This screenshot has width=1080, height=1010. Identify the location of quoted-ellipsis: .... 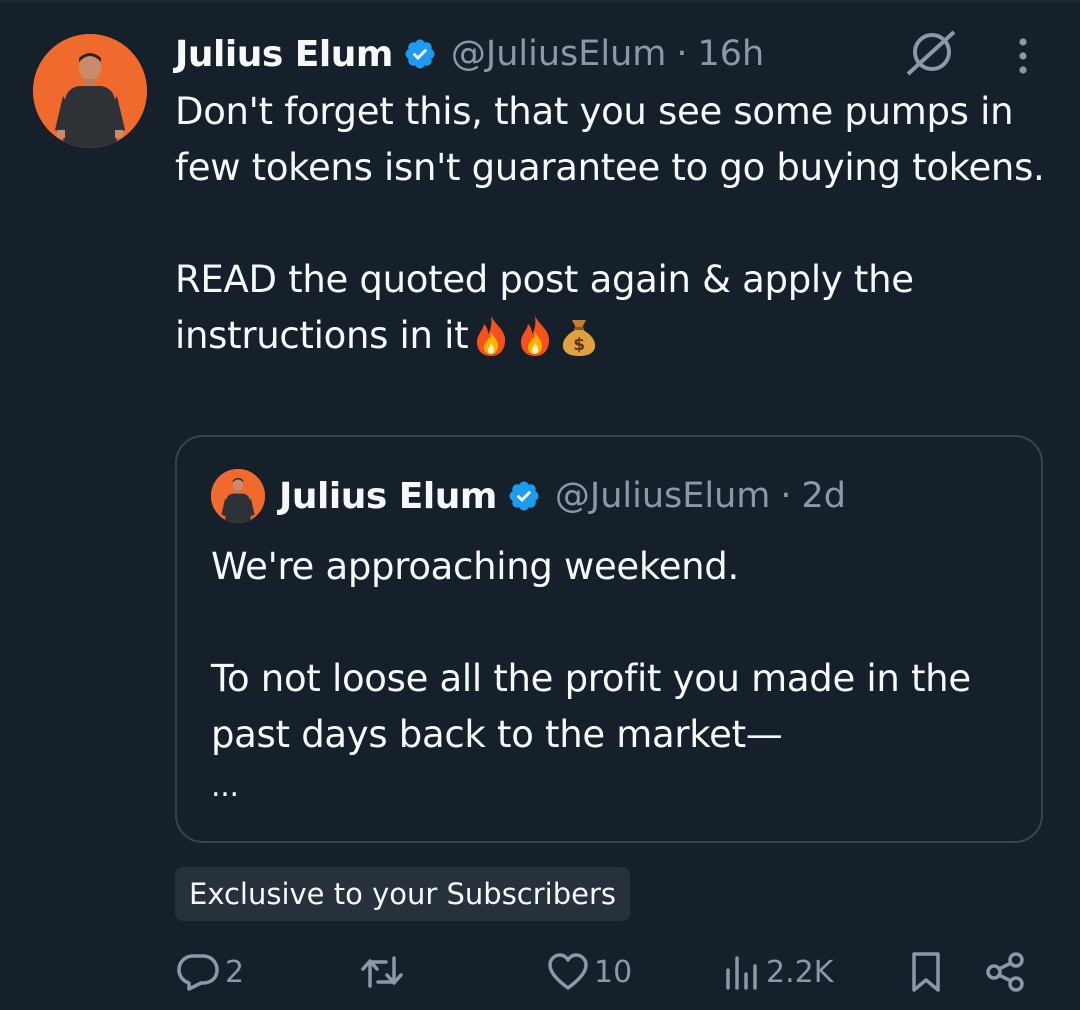
(225, 786).